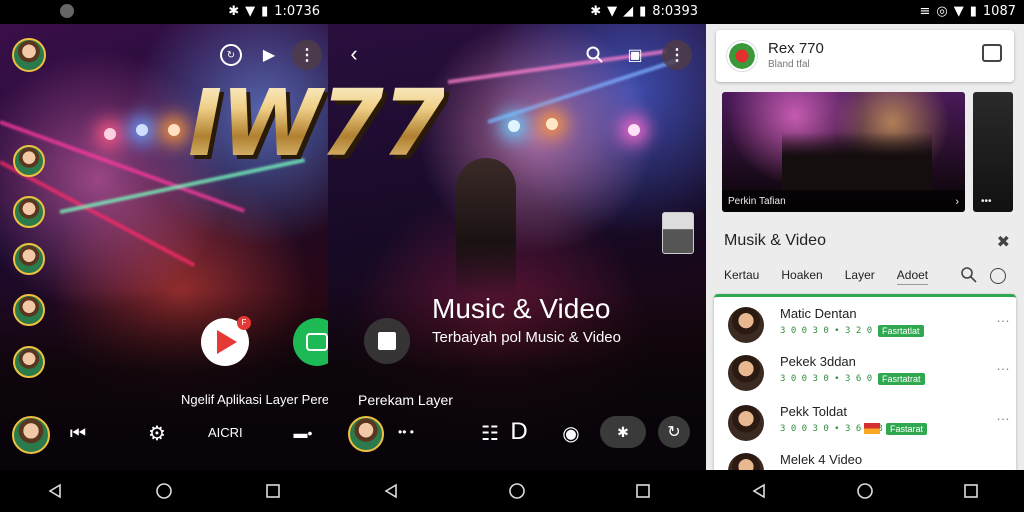 This screenshot has height=512, width=1024. I want to click on d-shape-icon: D, so click(519, 432).